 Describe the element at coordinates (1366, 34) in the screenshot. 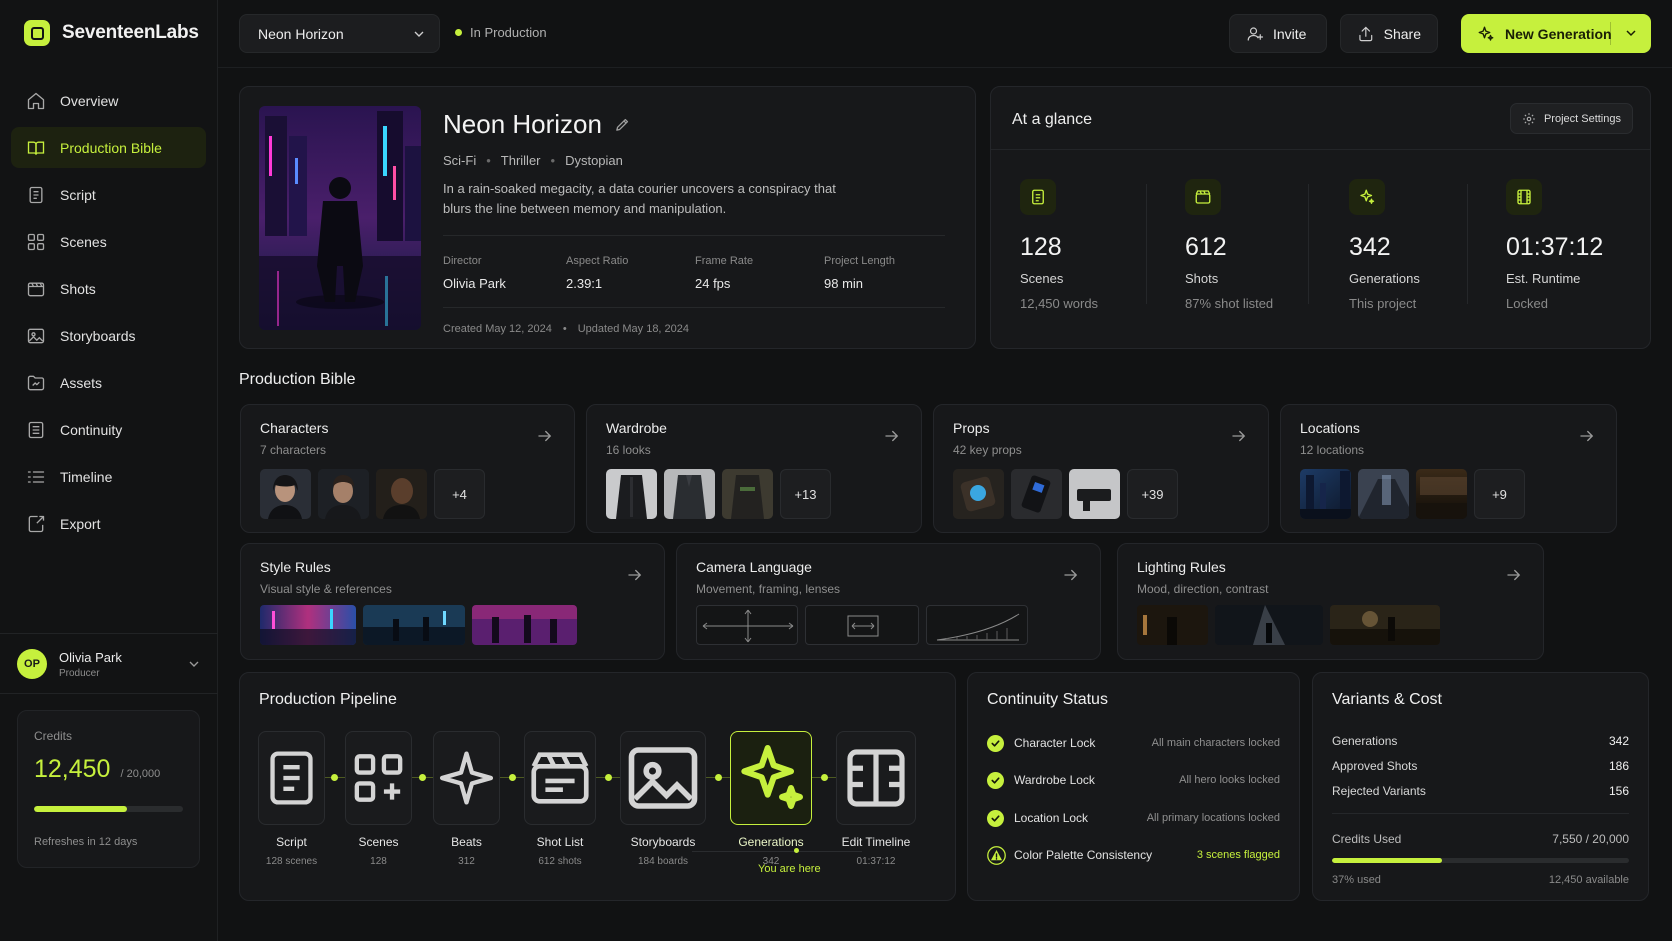

I see `share-icon` at that location.